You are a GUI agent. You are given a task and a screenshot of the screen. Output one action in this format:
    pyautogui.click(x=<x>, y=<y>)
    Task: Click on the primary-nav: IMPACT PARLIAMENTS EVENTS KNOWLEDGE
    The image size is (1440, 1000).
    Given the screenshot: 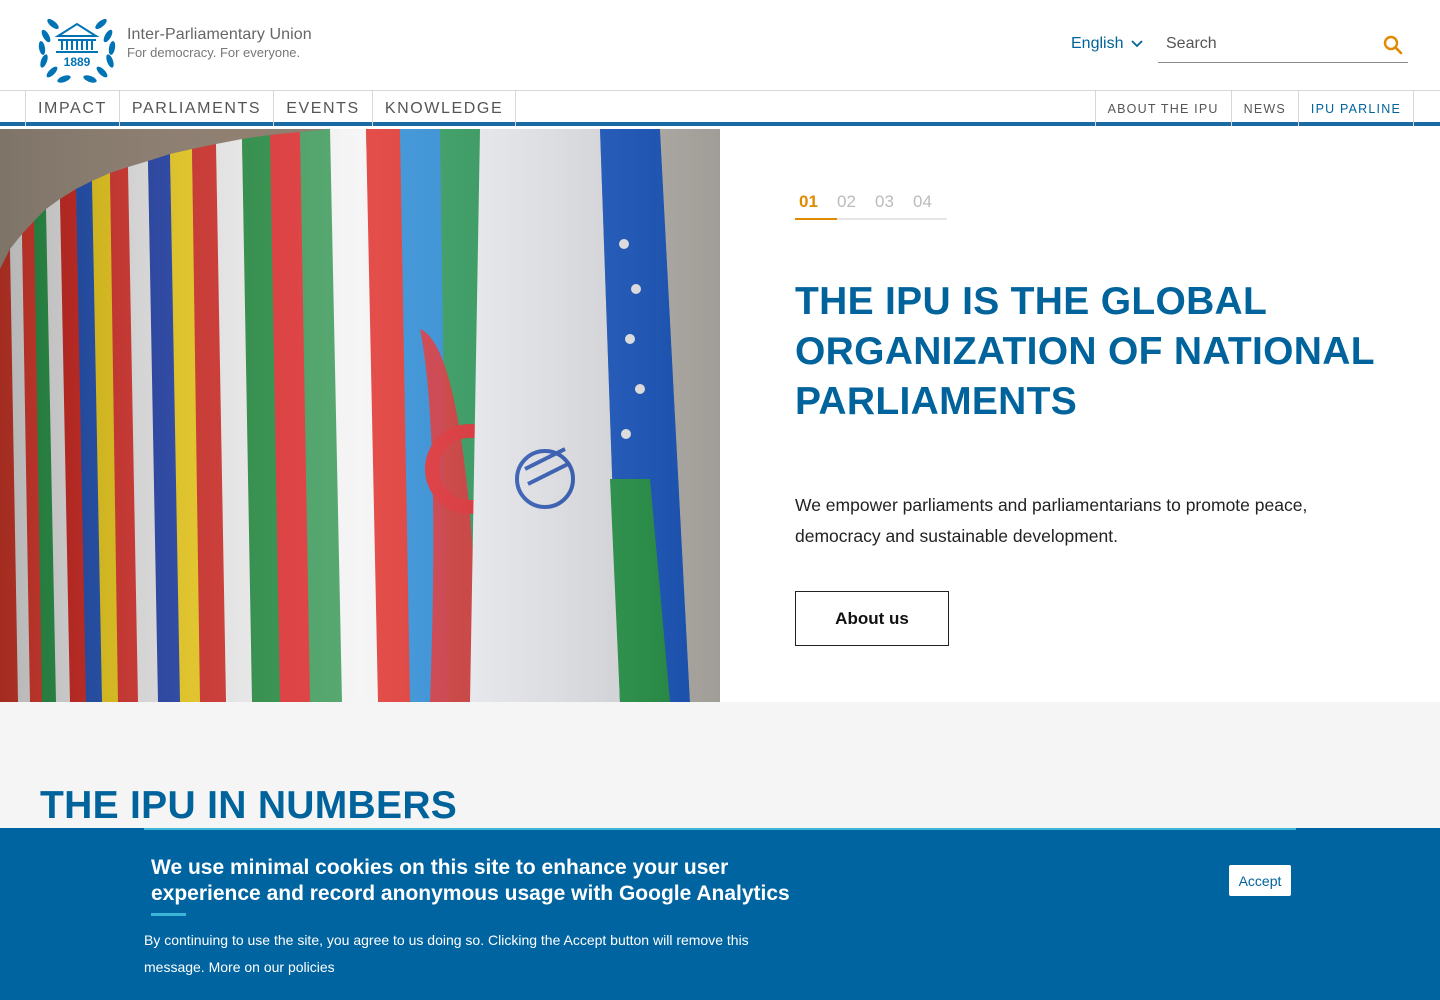 What is the action you would take?
    pyautogui.click(x=271, y=108)
    